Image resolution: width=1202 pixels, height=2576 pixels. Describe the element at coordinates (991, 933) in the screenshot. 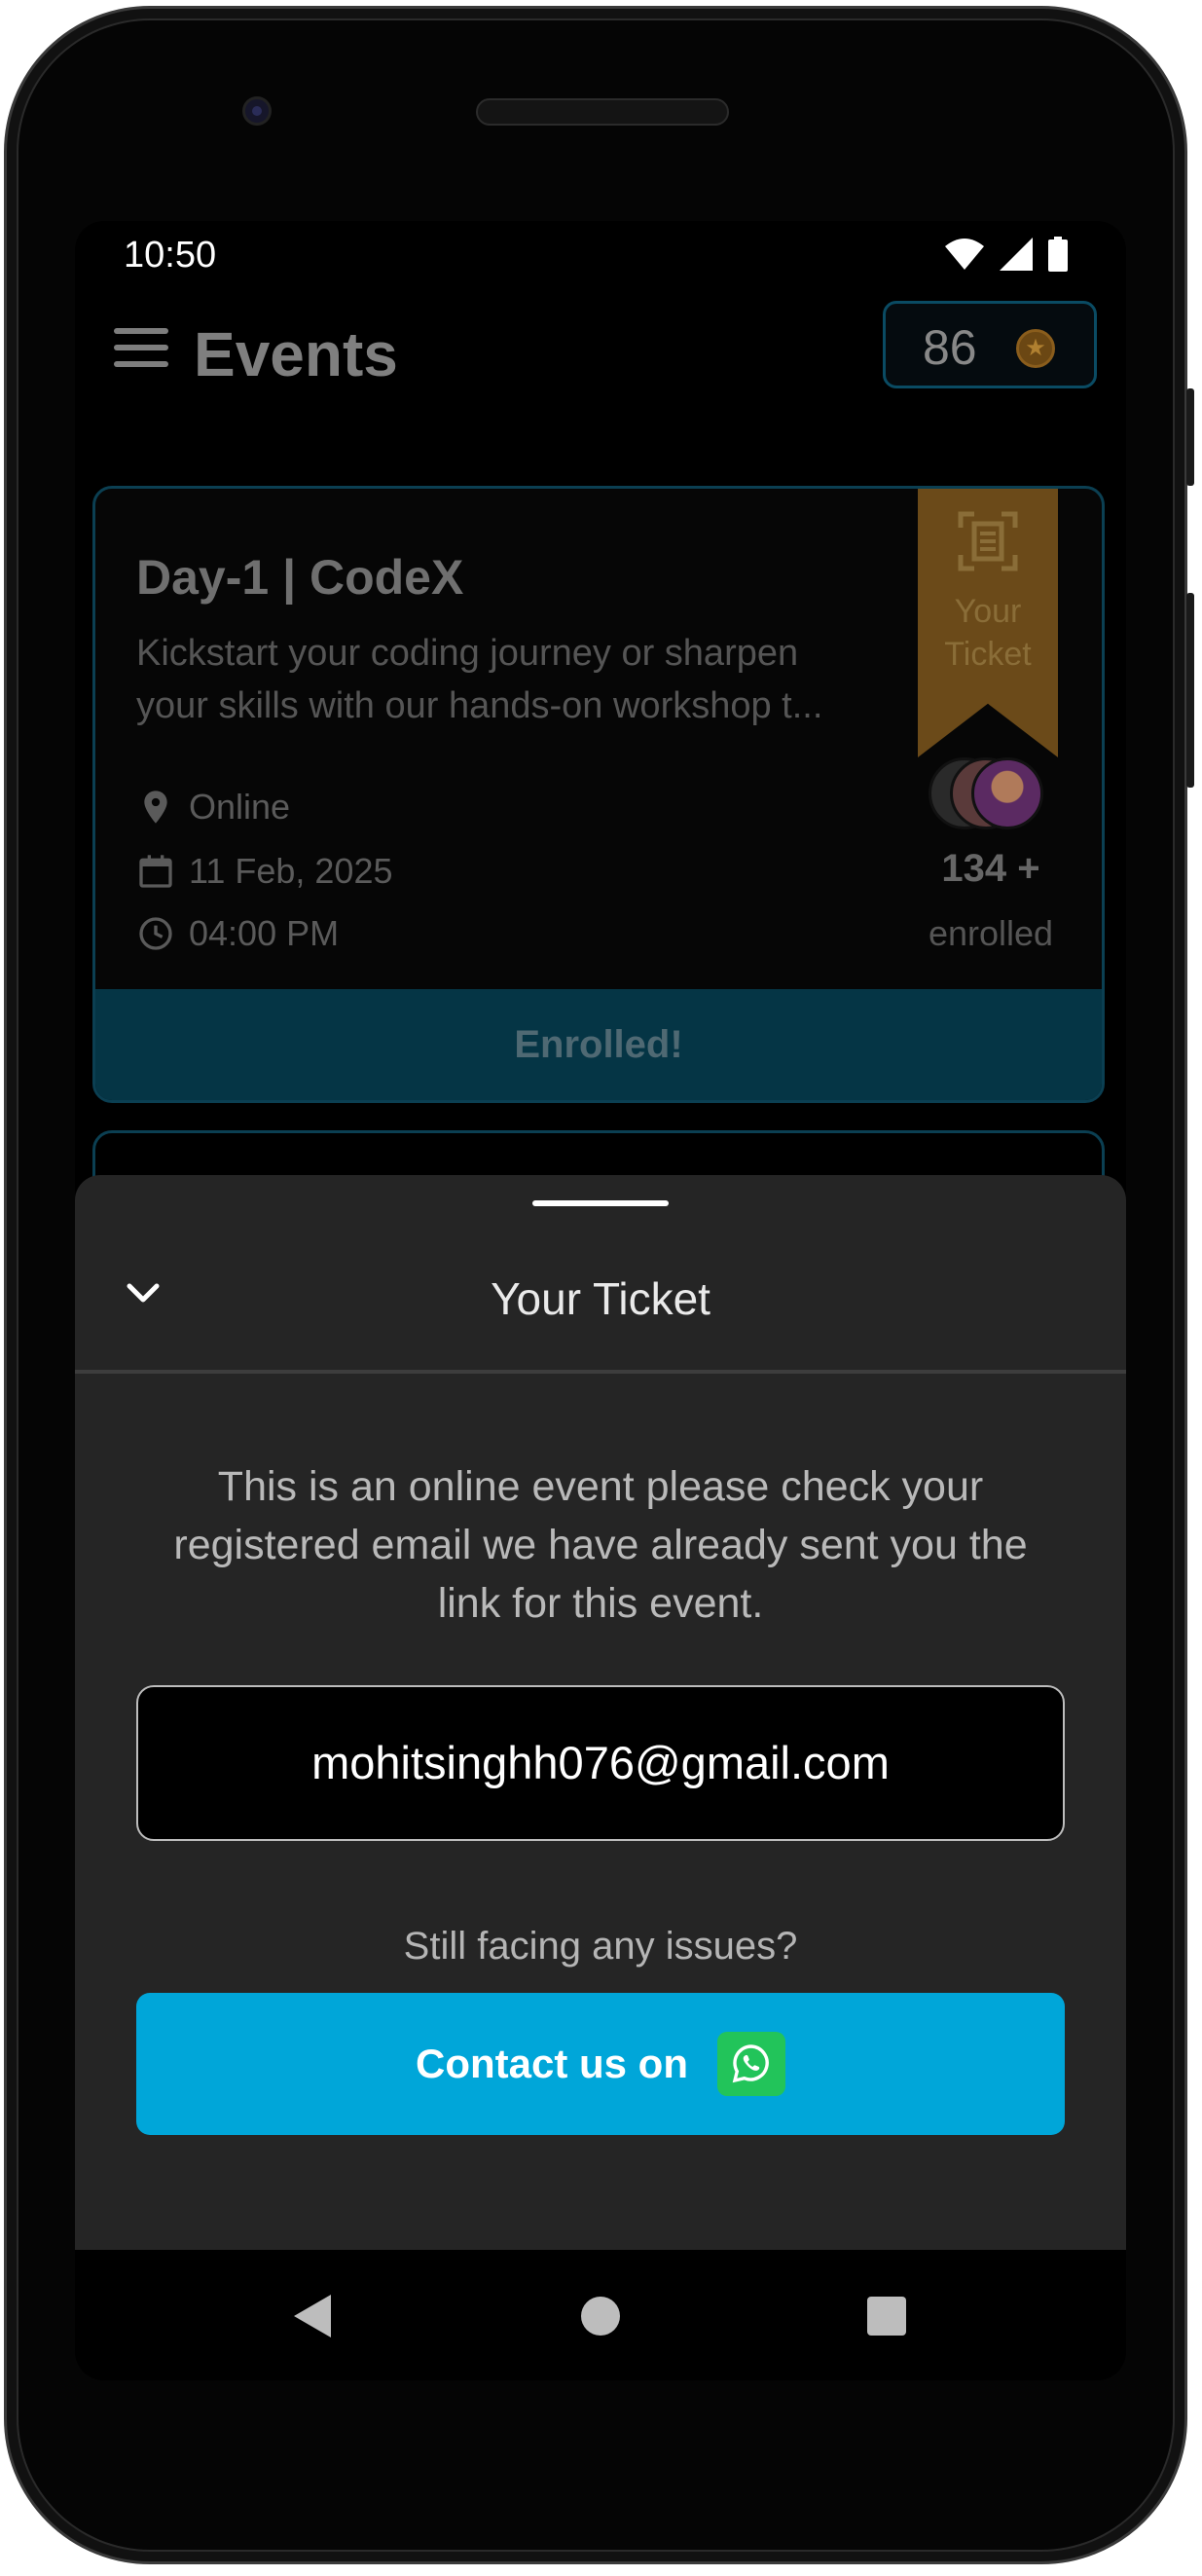

I see `enrolled-label: enrolled` at that location.